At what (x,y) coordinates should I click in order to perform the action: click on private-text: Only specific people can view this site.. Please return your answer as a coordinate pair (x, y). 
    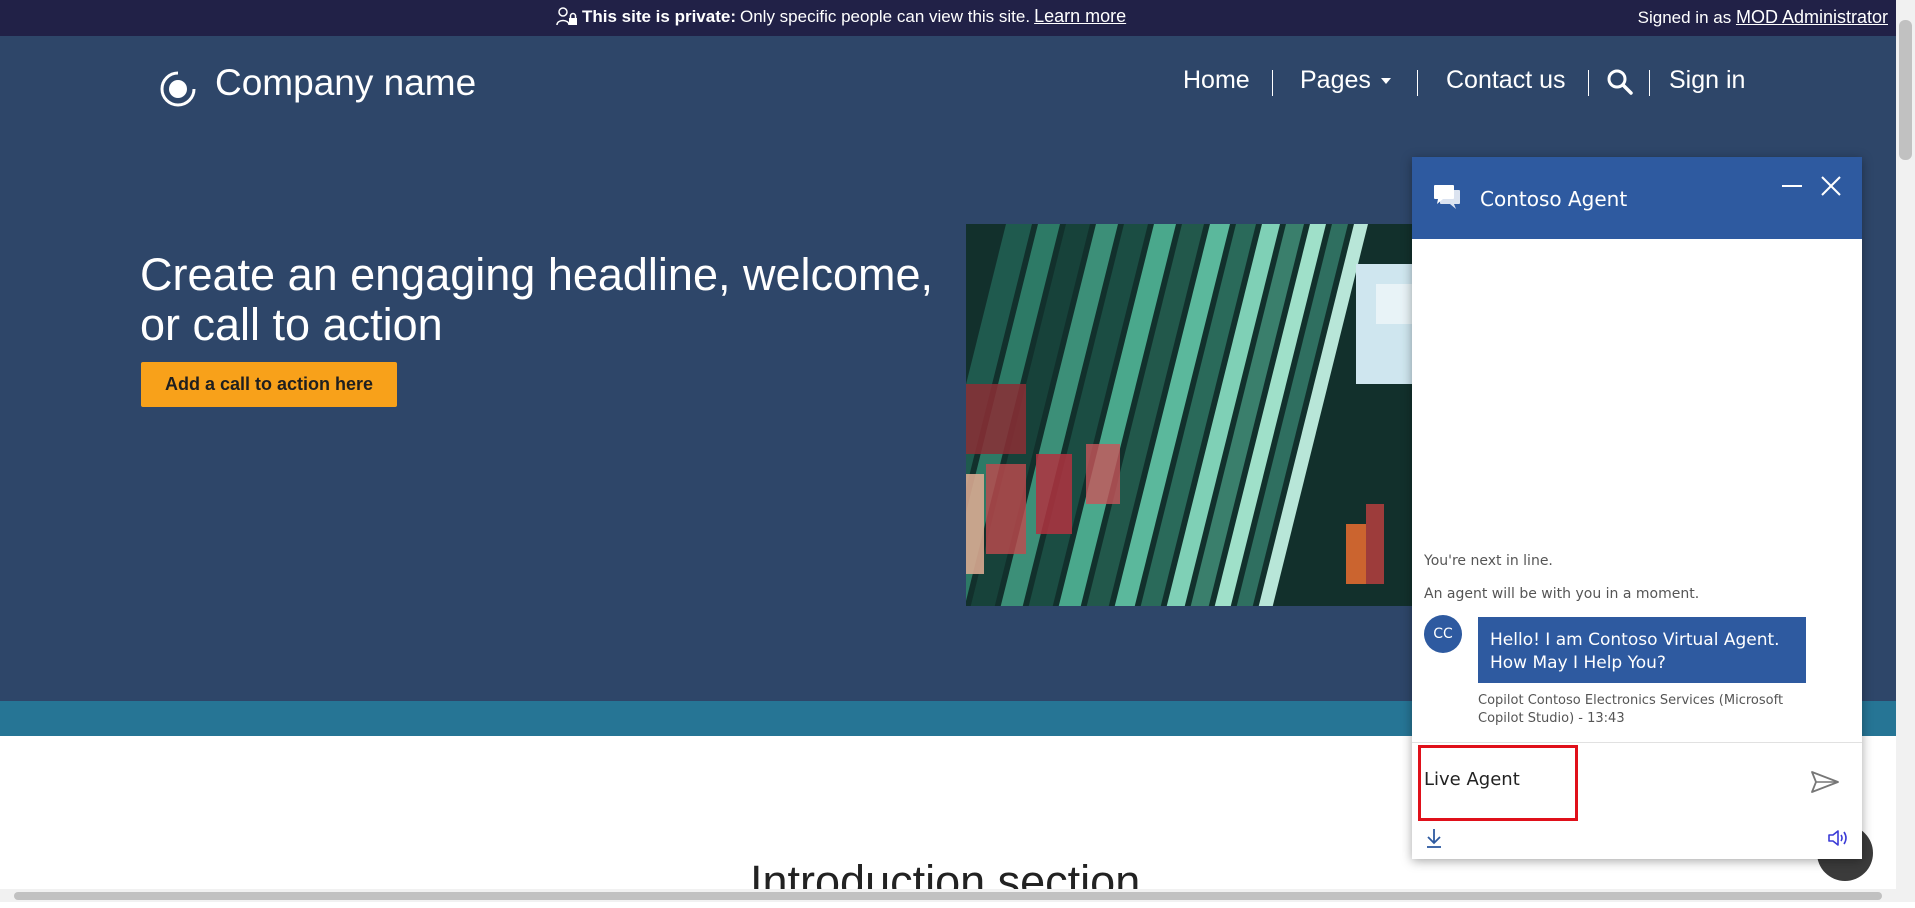
    Looking at the image, I should click on (885, 16).